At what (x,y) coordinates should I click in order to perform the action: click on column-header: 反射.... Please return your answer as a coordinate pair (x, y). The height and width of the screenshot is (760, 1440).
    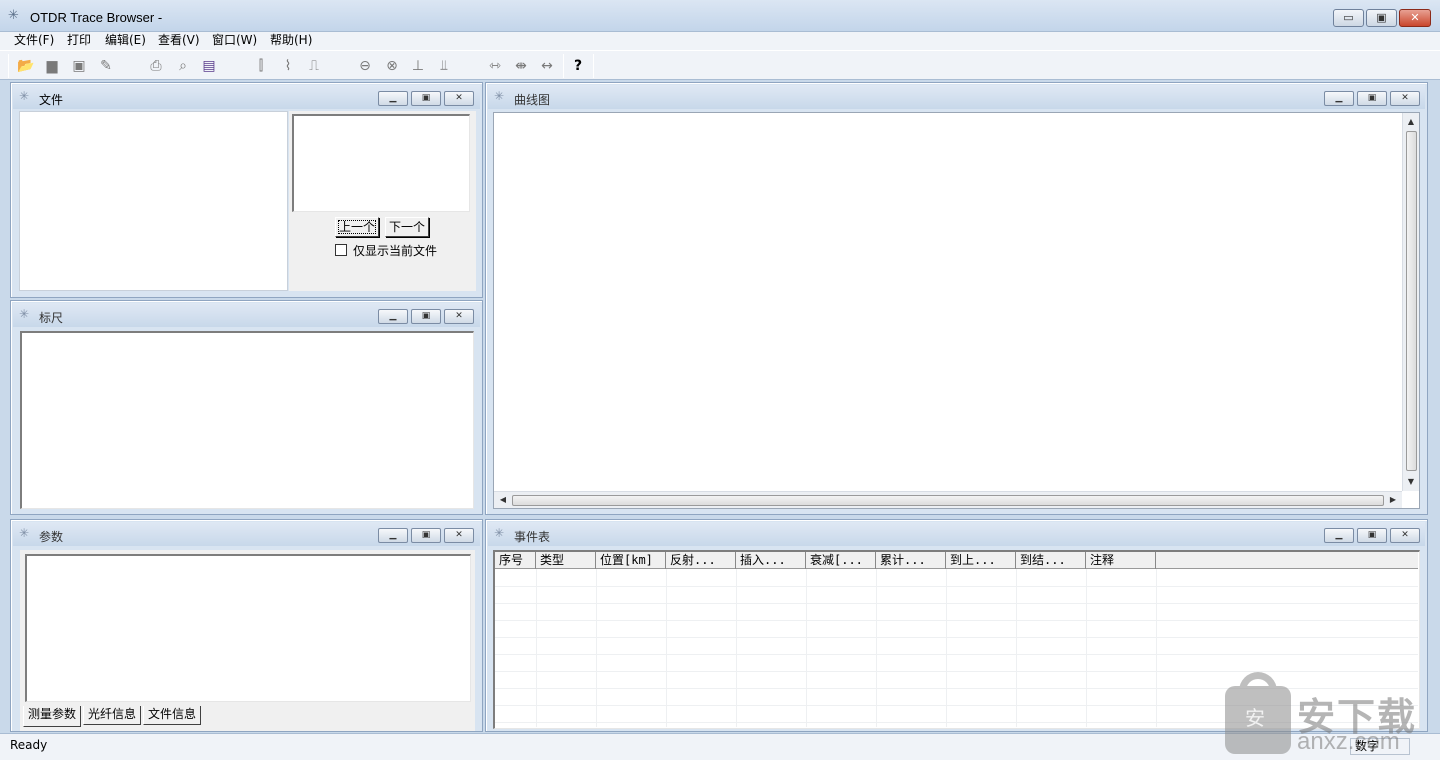
    Looking at the image, I should click on (701, 560).